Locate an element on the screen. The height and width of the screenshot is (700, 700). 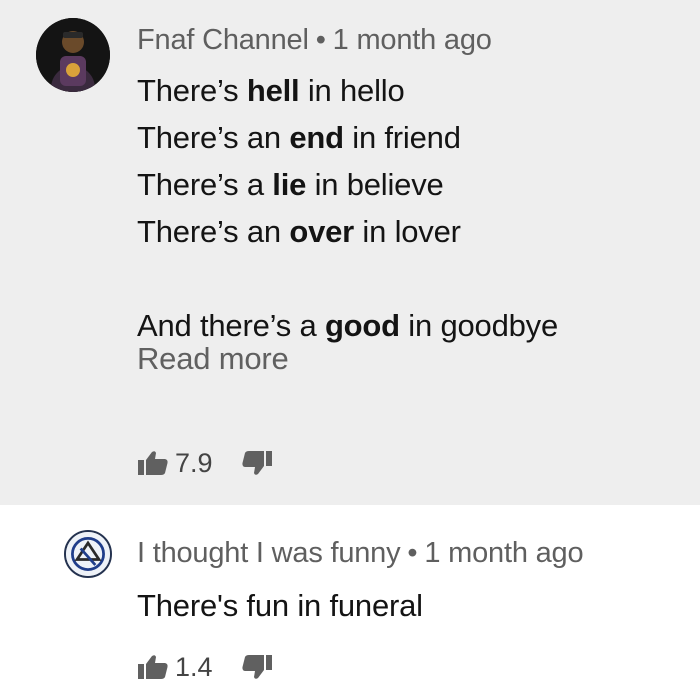
comment-meta: Fnaf Channel • 1 month ago is located at coordinates (314, 40).